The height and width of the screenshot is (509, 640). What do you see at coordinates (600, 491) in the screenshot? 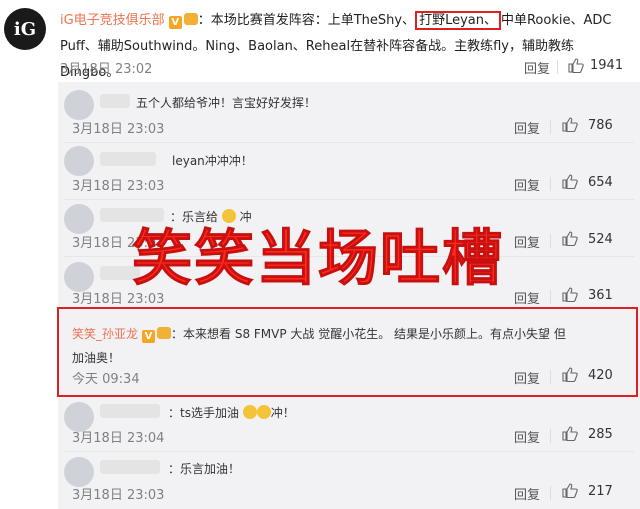
I see `comment-like-count: 217` at bounding box center [600, 491].